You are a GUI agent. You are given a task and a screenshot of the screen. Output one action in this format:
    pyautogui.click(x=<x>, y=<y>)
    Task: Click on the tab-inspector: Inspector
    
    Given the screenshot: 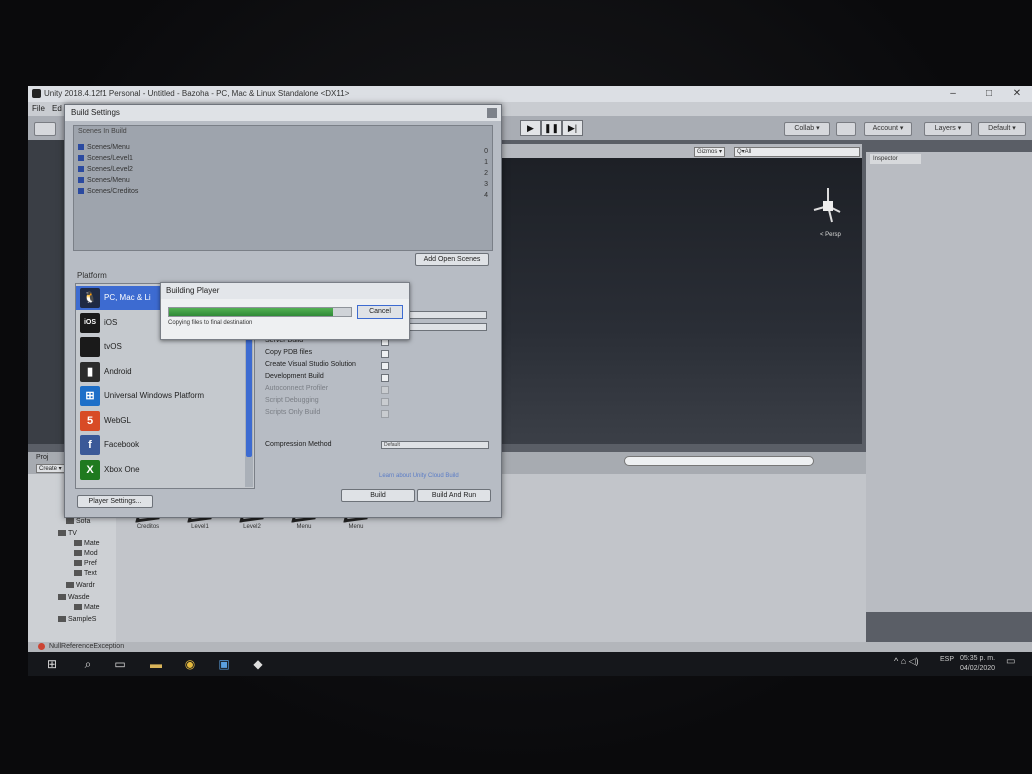 What is the action you would take?
    pyautogui.click(x=895, y=159)
    